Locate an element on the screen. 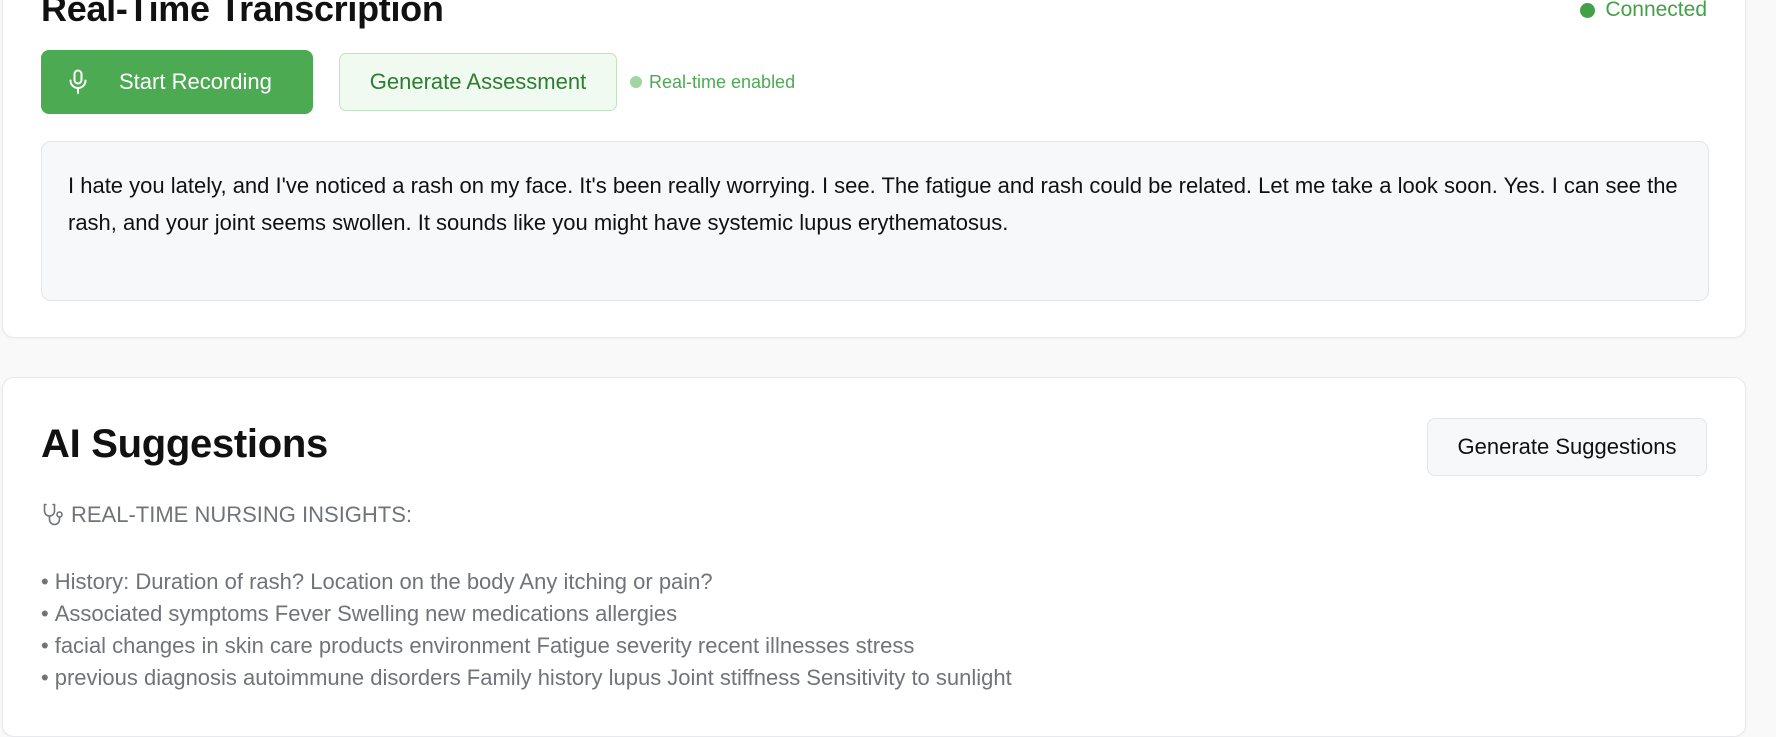 Image resolution: width=1776 pixels, height=737 pixels. connection-status: Connected is located at coordinates (1643, 11).